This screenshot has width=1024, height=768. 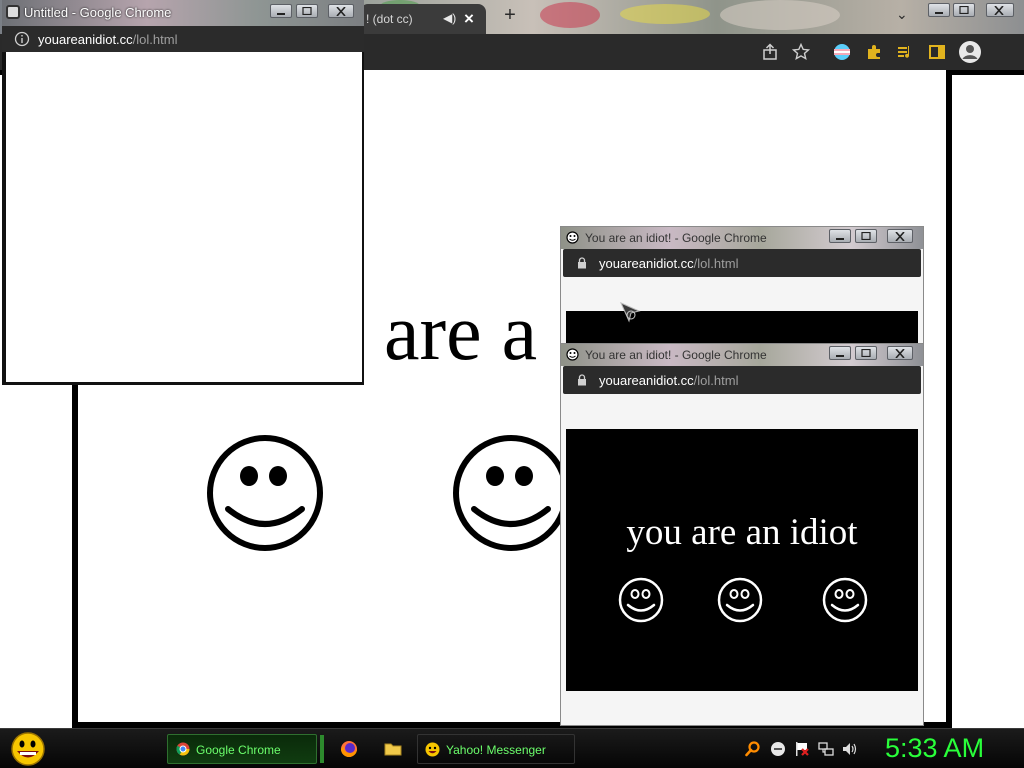 I want to click on taskbar-separator, so click(x=322, y=749).